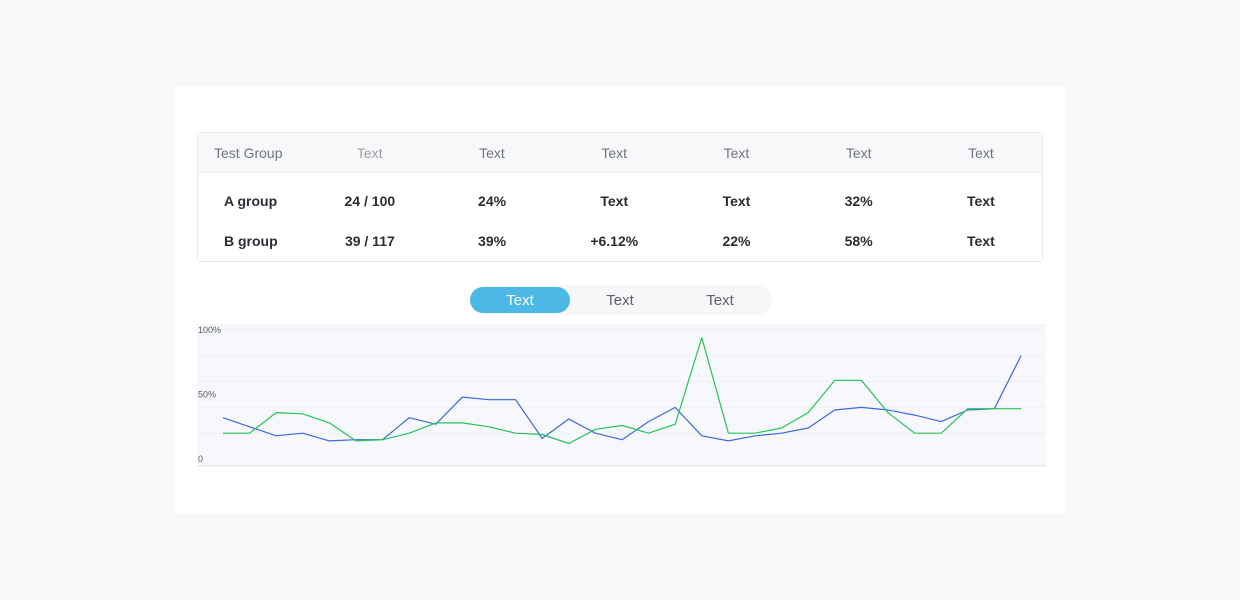 The height and width of the screenshot is (600, 1240). What do you see at coordinates (369, 152) in the screenshot?
I see `header-col-1: Text` at bounding box center [369, 152].